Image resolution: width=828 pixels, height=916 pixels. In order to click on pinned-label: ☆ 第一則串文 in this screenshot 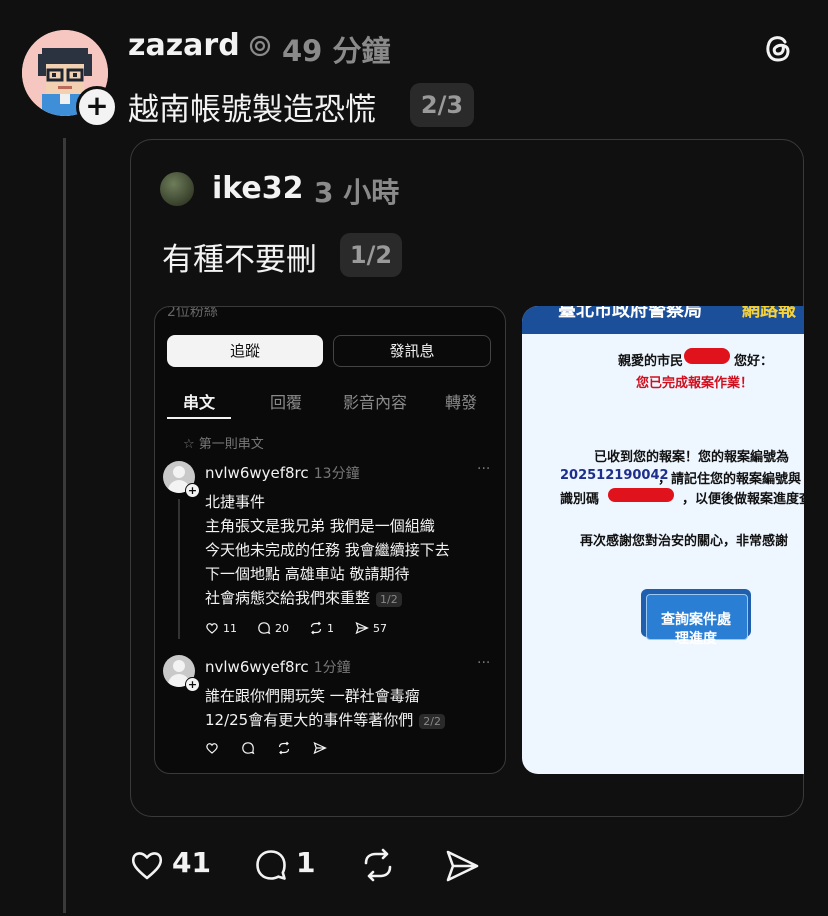, I will do `click(223, 442)`.